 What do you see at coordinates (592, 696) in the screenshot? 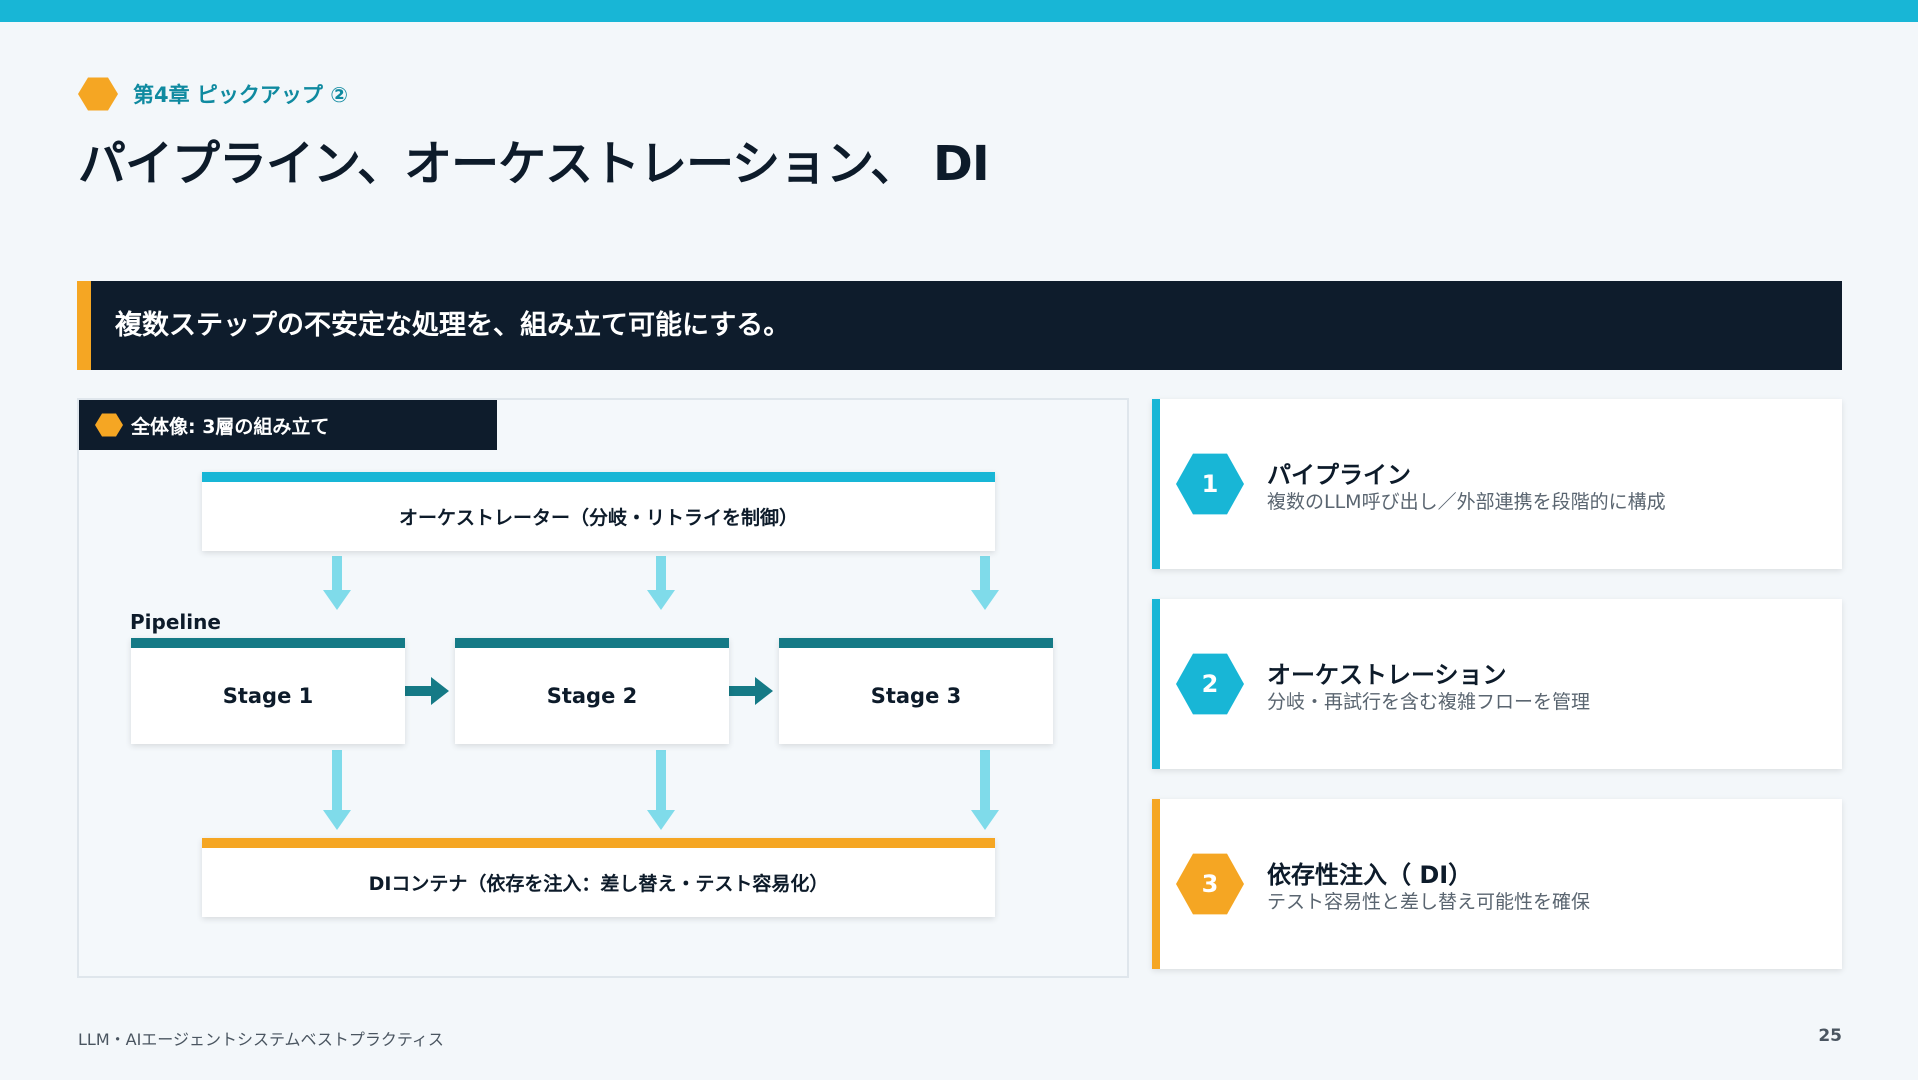
I see `stage-label: Stage 2` at bounding box center [592, 696].